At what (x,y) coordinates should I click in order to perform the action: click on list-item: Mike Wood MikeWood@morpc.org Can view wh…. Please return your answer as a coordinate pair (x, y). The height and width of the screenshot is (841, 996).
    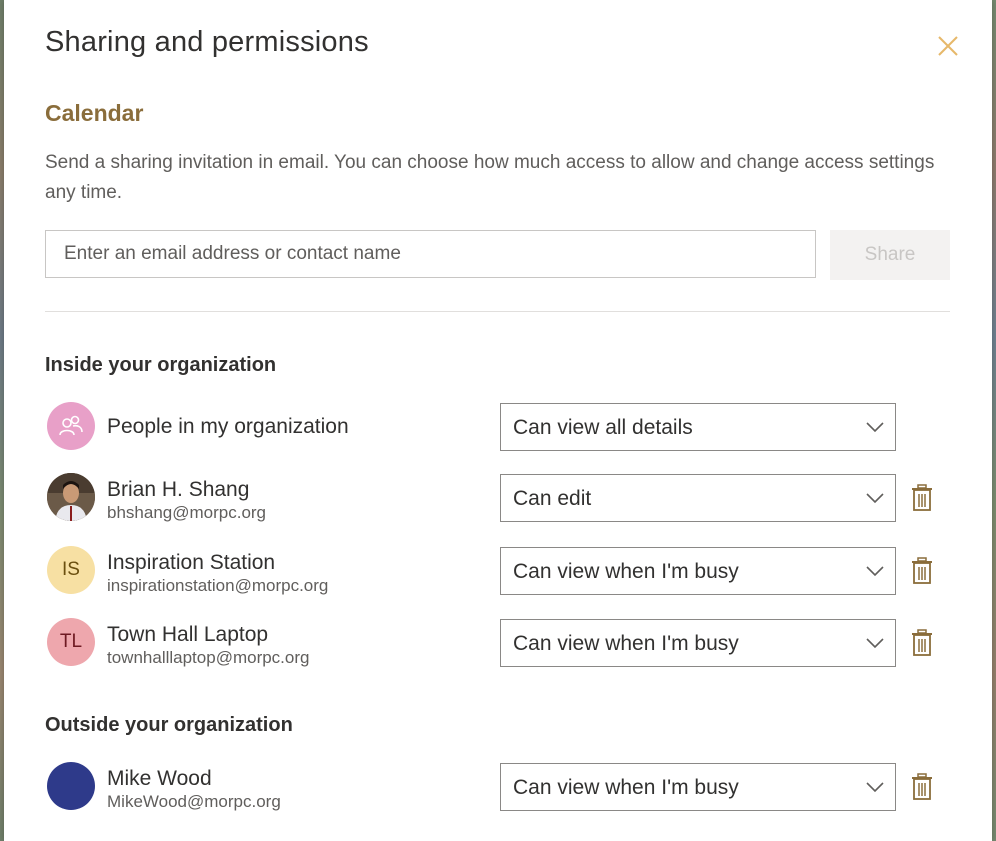
    Looking at the image, I should click on (497, 787).